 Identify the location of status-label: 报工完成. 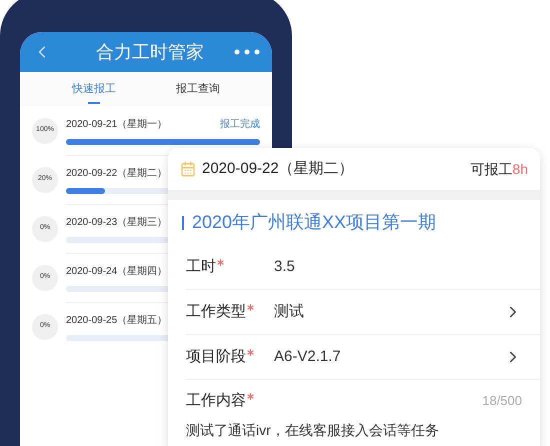
(240, 125).